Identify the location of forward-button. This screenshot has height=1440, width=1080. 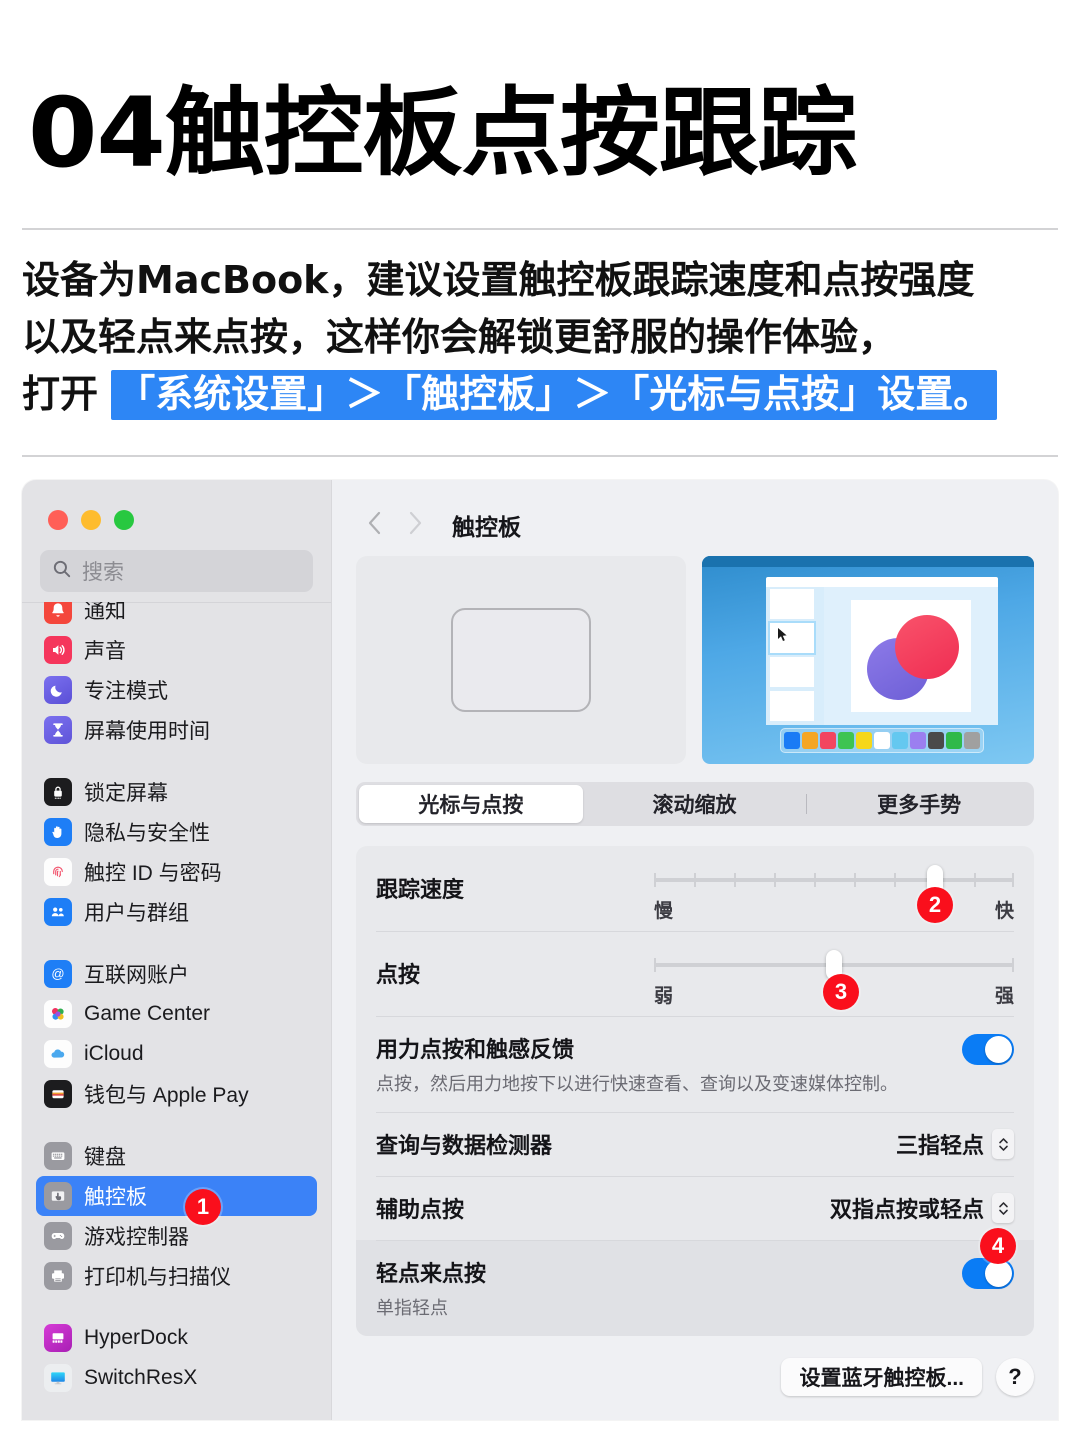
(415, 525).